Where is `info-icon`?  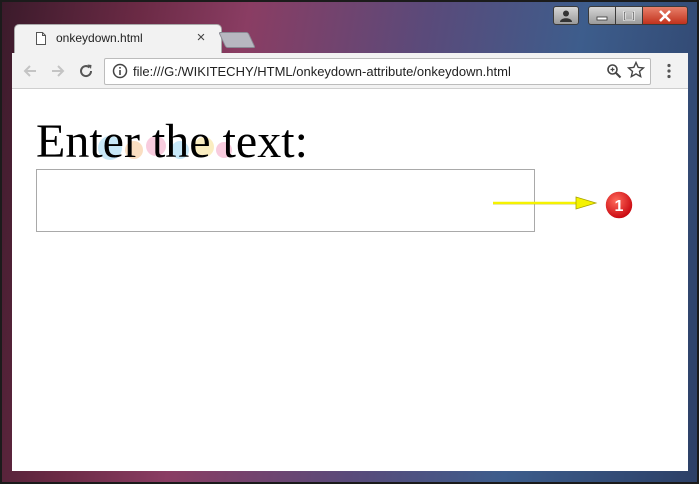 info-icon is located at coordinates (120, 71).